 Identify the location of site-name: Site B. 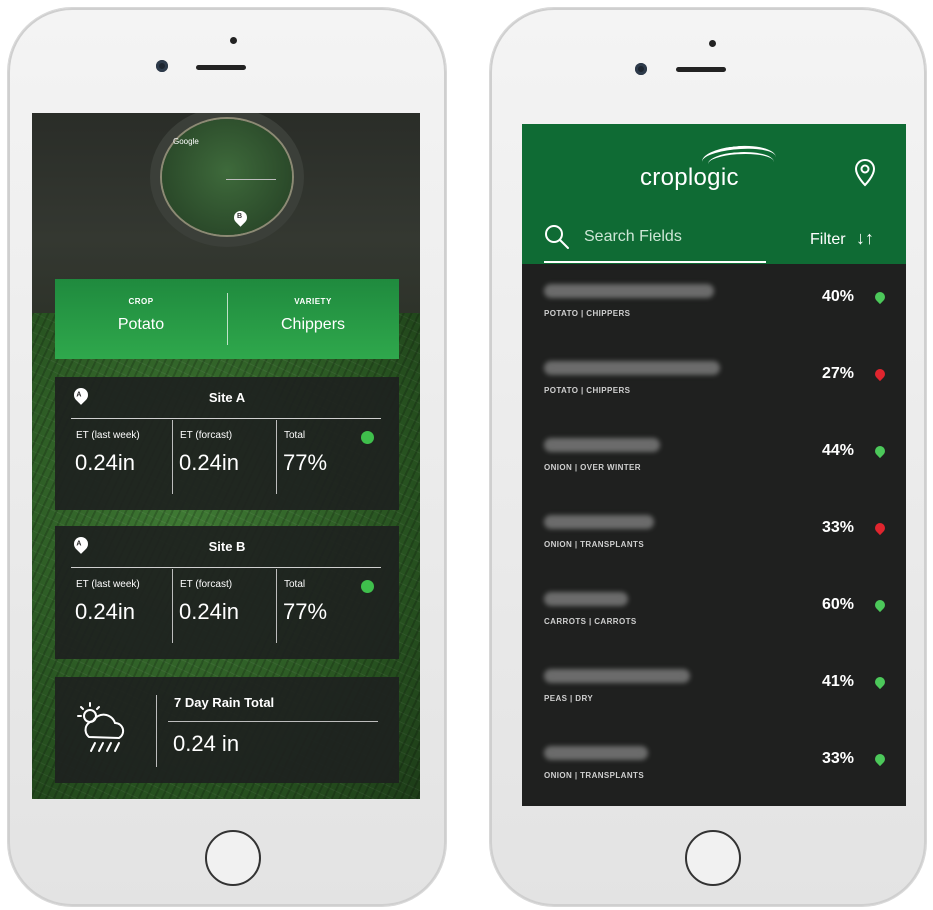
(227, 546).